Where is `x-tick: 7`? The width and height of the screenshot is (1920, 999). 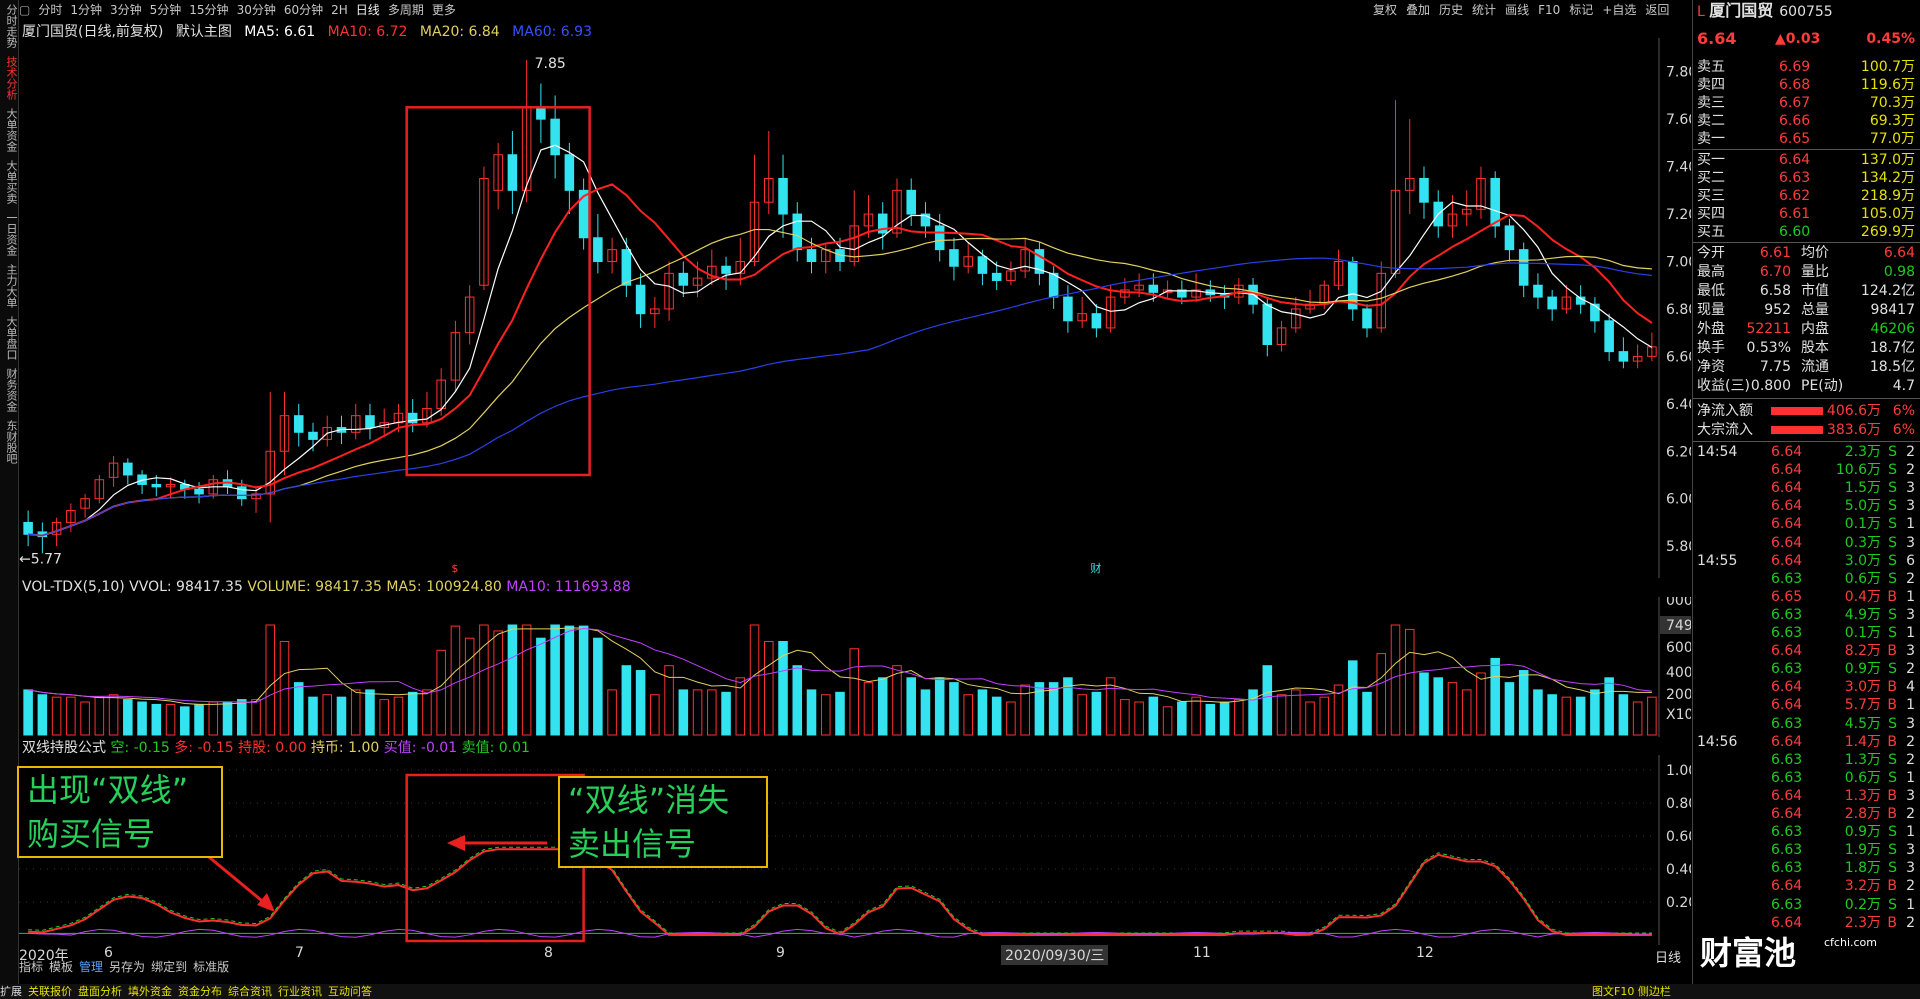 x-tick: 7 is located at coordinates (299, 953).